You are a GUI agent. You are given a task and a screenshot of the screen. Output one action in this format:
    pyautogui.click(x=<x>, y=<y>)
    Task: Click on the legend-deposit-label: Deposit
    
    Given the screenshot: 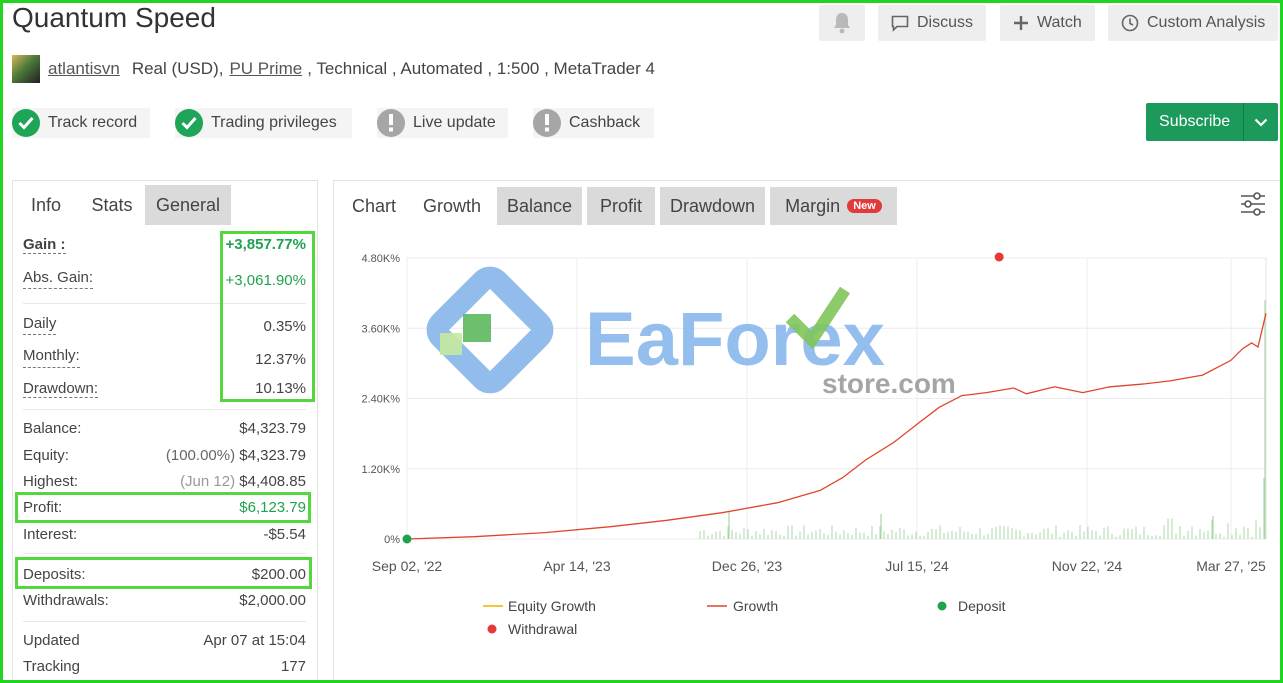 What is the action you would take?
    pyautogui.click(x=982, y=606)
    